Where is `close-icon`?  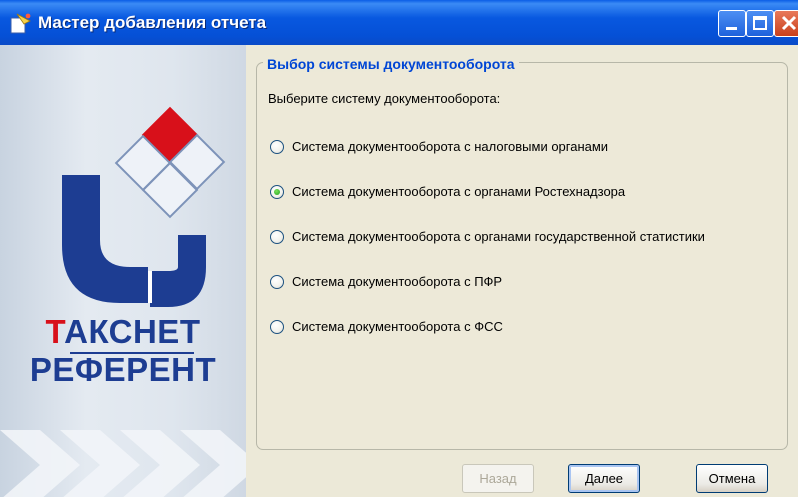 close-icon is located at coordinates (789, 23).